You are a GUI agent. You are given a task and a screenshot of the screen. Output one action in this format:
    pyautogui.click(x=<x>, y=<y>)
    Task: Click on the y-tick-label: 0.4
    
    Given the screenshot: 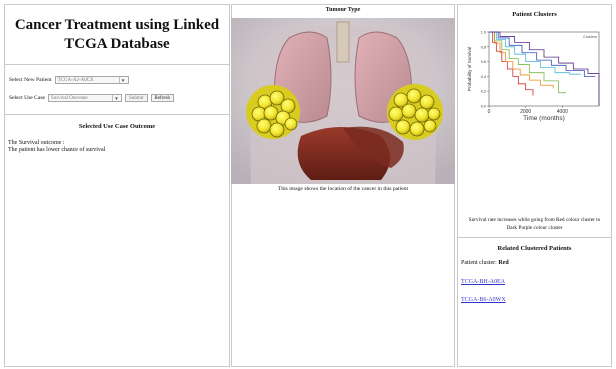 What is the action you would take?
    pyautogui.click(x=483, y=77)
    